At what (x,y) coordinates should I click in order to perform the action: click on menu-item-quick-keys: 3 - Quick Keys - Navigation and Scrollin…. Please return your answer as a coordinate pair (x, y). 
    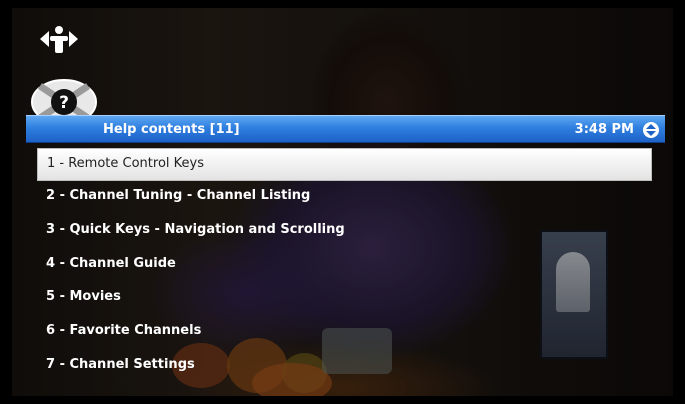
    Looking at the image, I should click on (344, 232).